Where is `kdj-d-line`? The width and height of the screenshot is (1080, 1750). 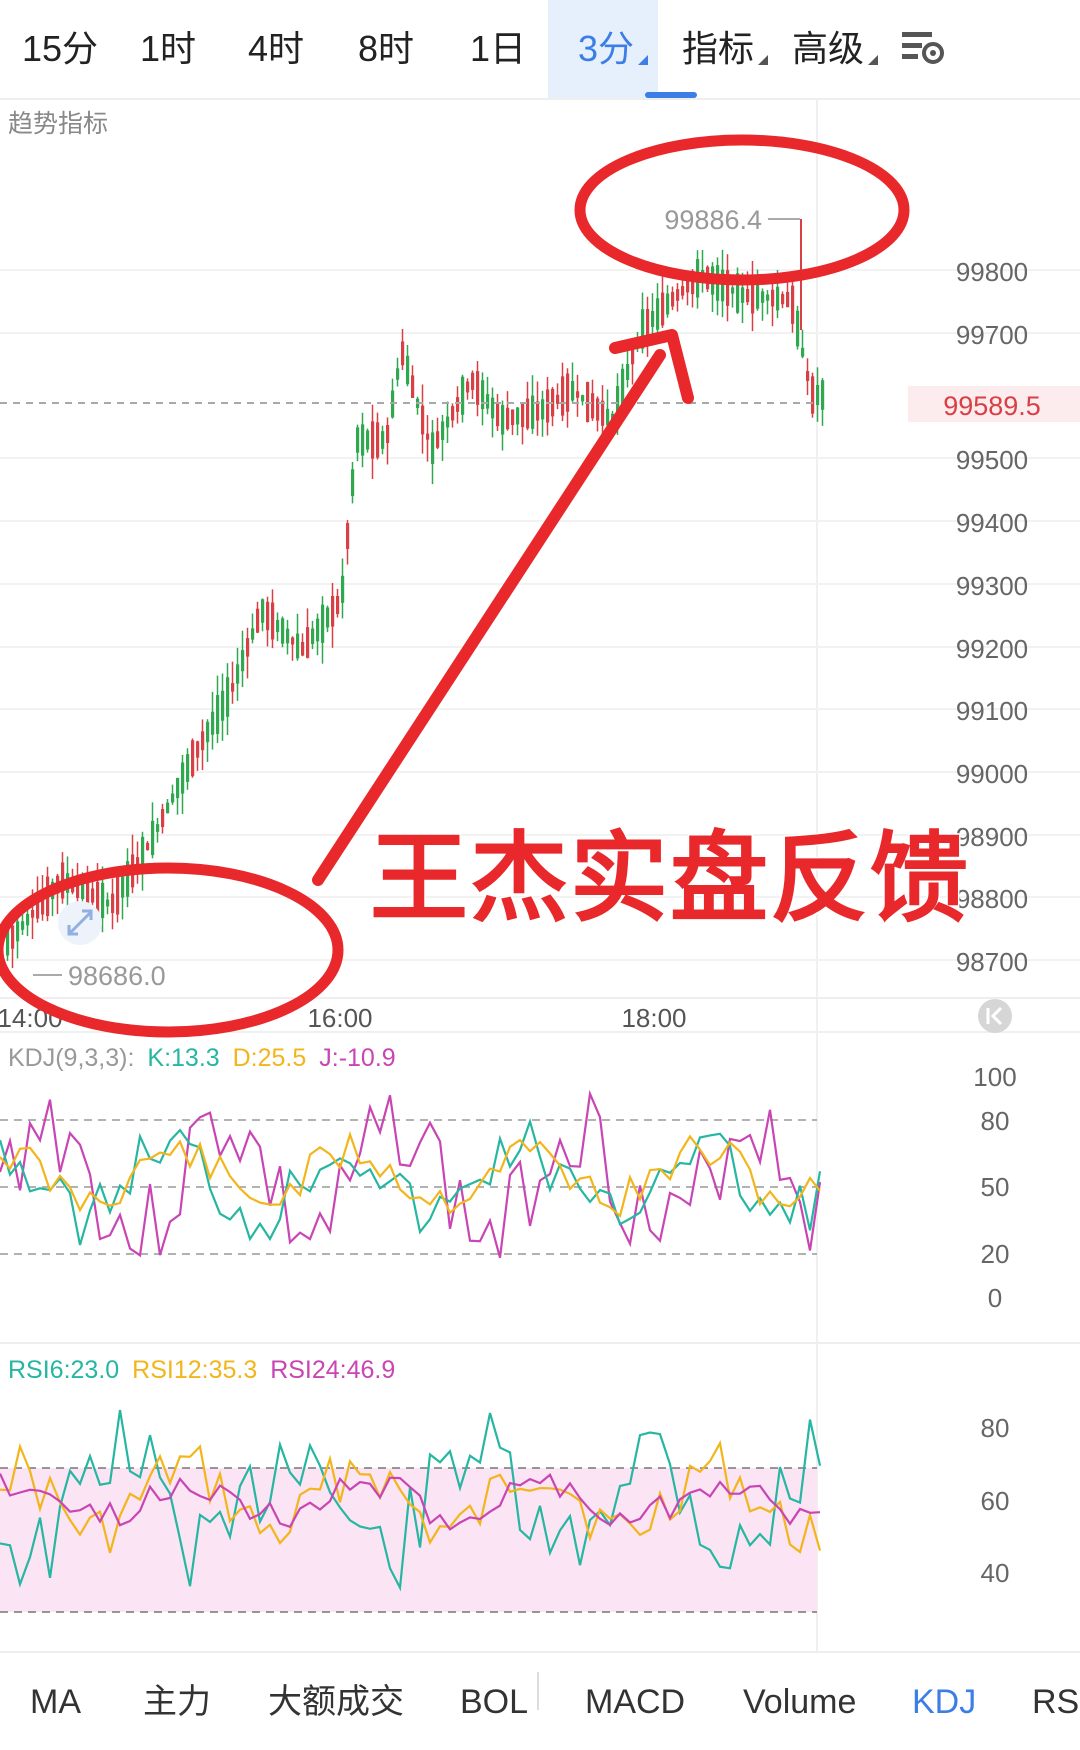 kdj-d-line is located at coordinates (410, 1174).